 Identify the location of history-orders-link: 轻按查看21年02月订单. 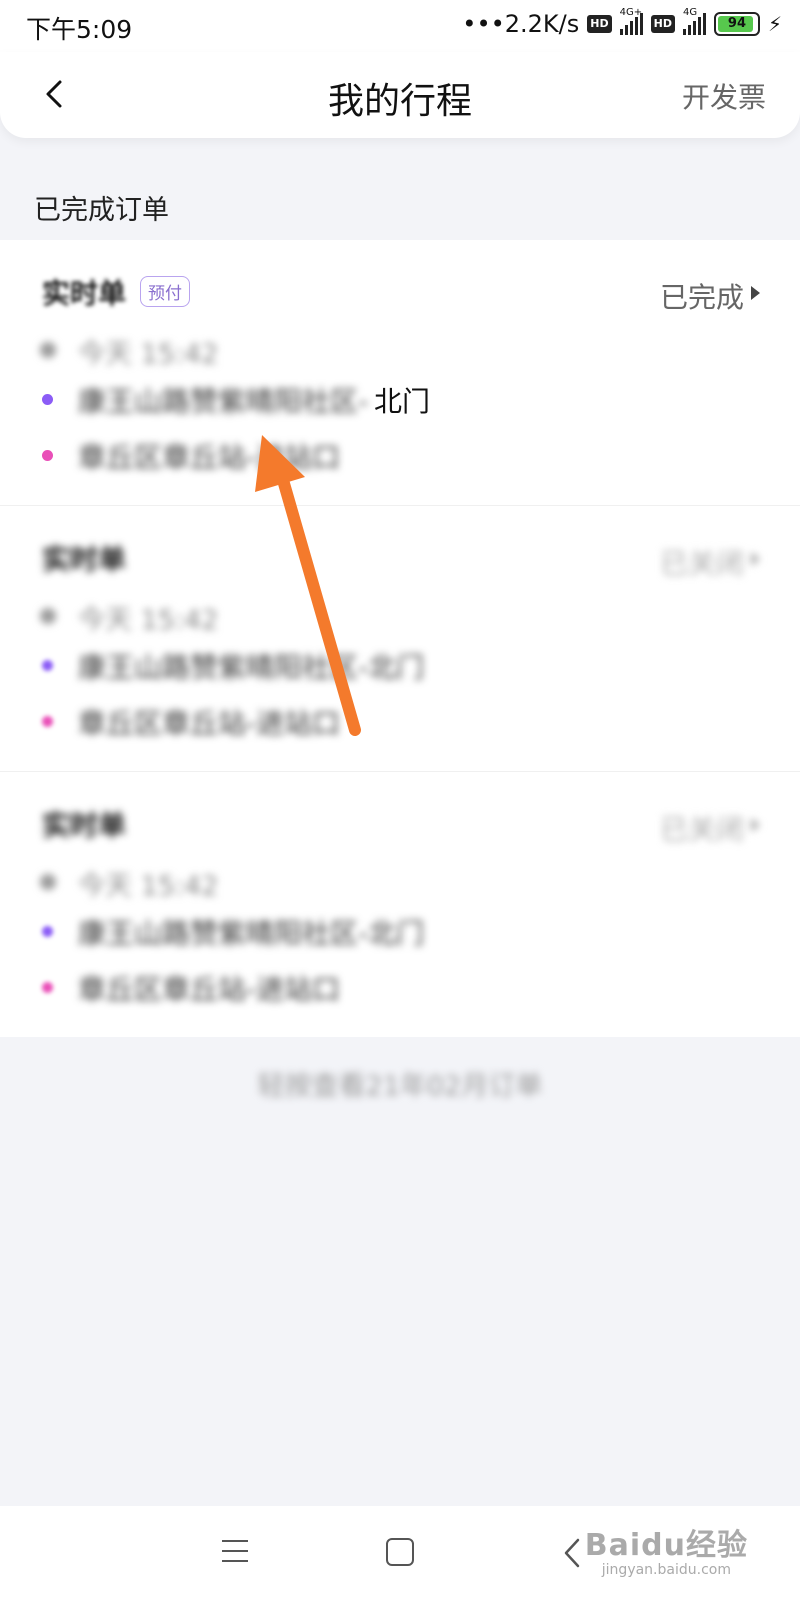
(400, 1083).